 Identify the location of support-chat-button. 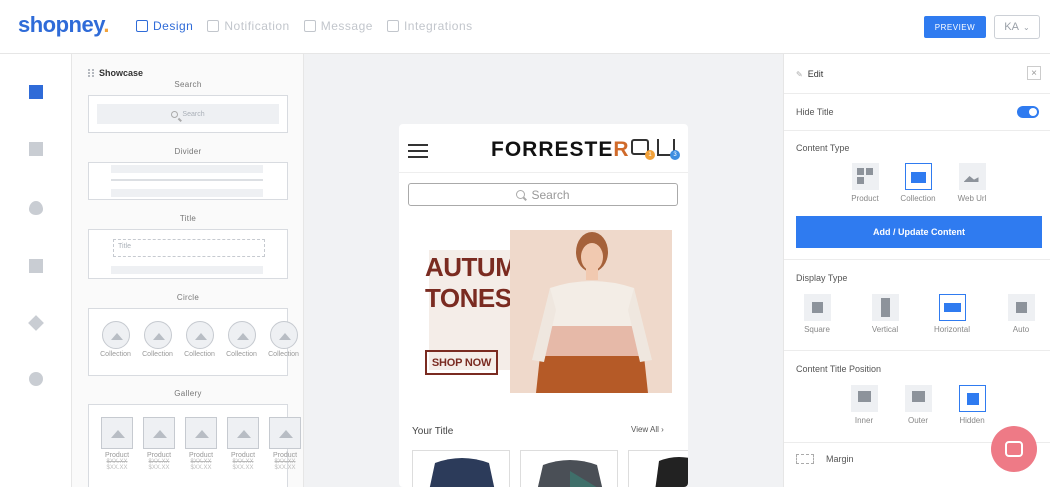
(1014, 449).